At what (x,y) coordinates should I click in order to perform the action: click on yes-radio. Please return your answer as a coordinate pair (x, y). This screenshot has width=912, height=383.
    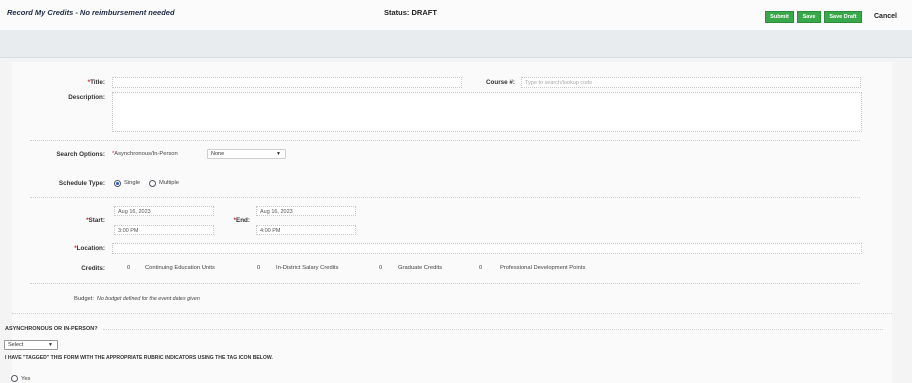
    Looking at the image, I should click on (14, 378).